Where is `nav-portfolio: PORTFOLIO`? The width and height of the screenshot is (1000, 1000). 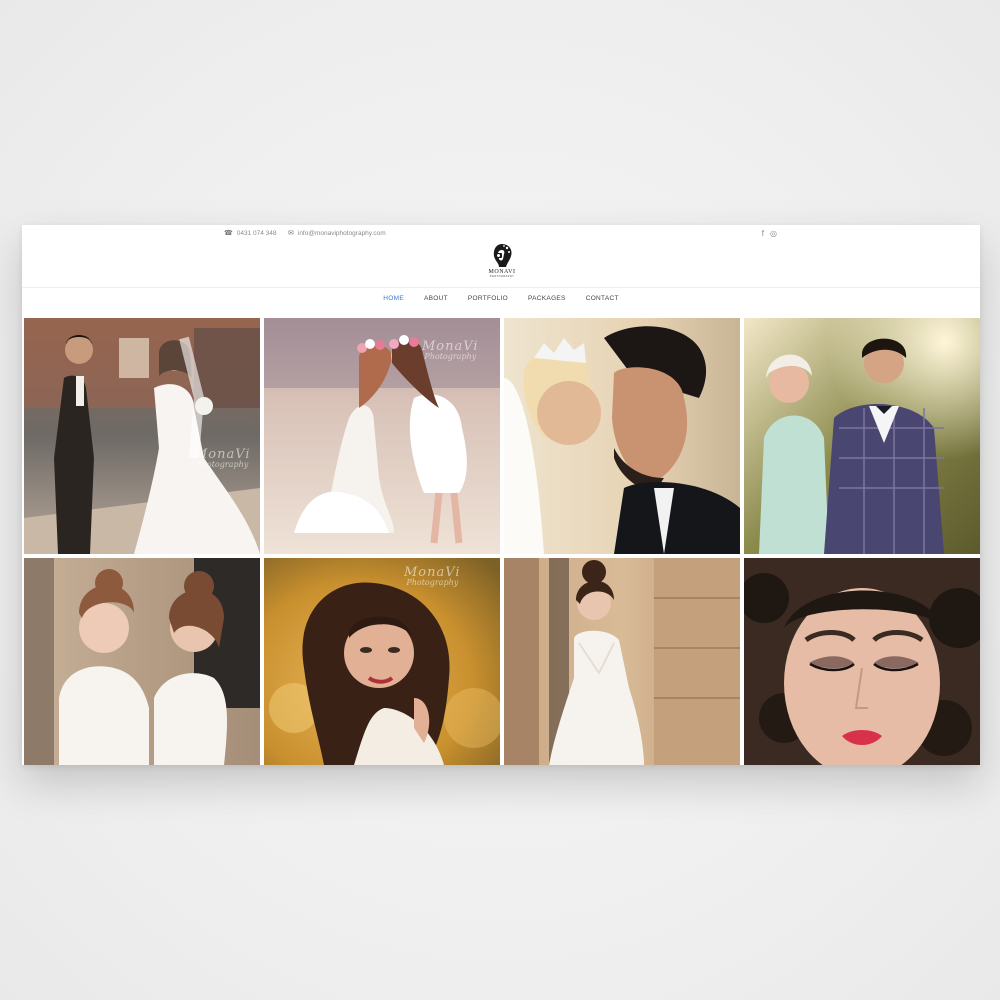 nav-portfolio: PORTFOLIO is located at coordinates (488, 298).